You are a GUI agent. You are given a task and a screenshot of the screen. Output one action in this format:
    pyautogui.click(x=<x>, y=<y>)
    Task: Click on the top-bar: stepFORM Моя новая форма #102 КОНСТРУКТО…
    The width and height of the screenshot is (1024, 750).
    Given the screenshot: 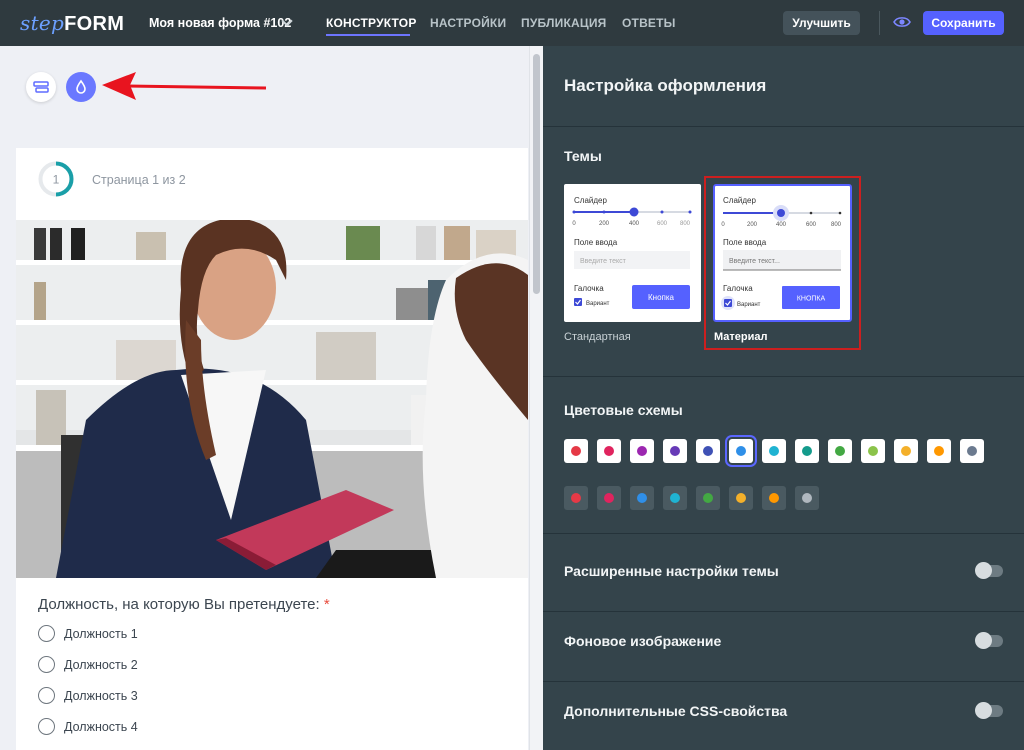 What is the action you would take?
    pyautogui.click(x=512, y=23)
    